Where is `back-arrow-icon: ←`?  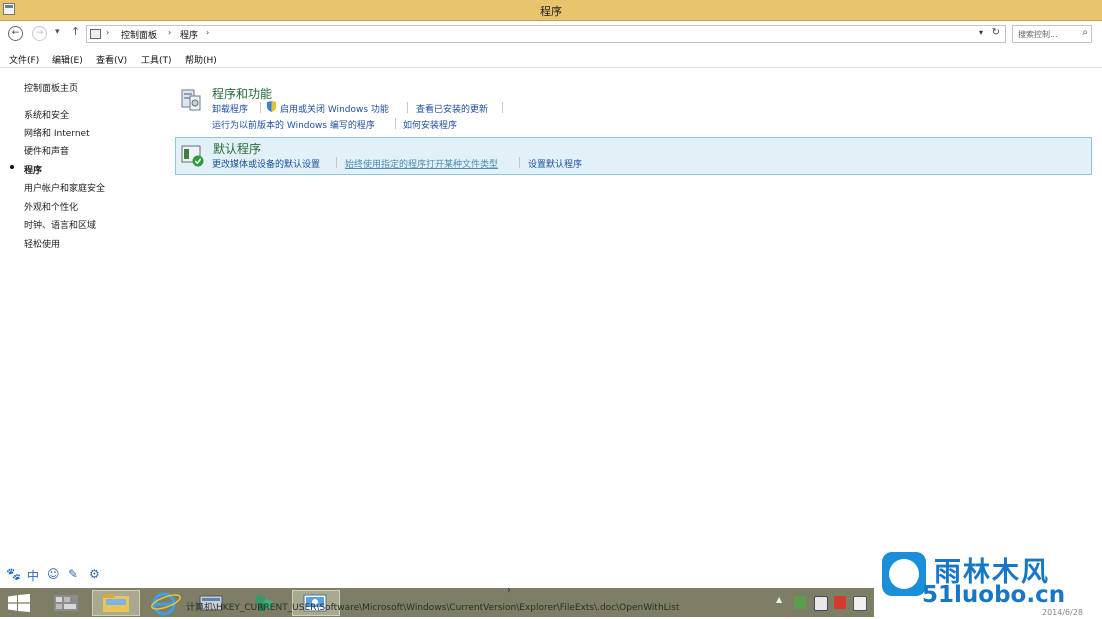 back-arrow-icon: ← is located at coordinates (15, 33).